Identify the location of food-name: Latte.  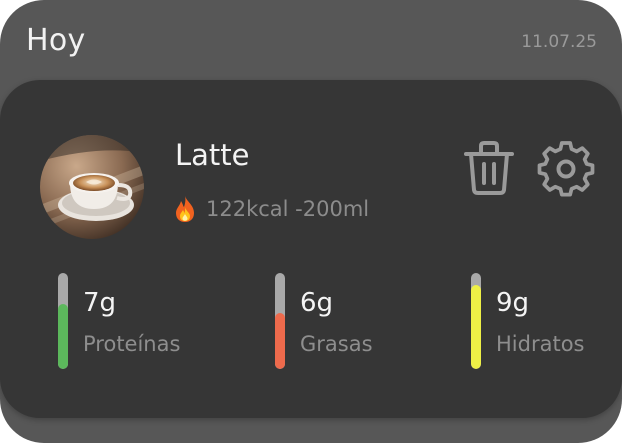
(212, 155).